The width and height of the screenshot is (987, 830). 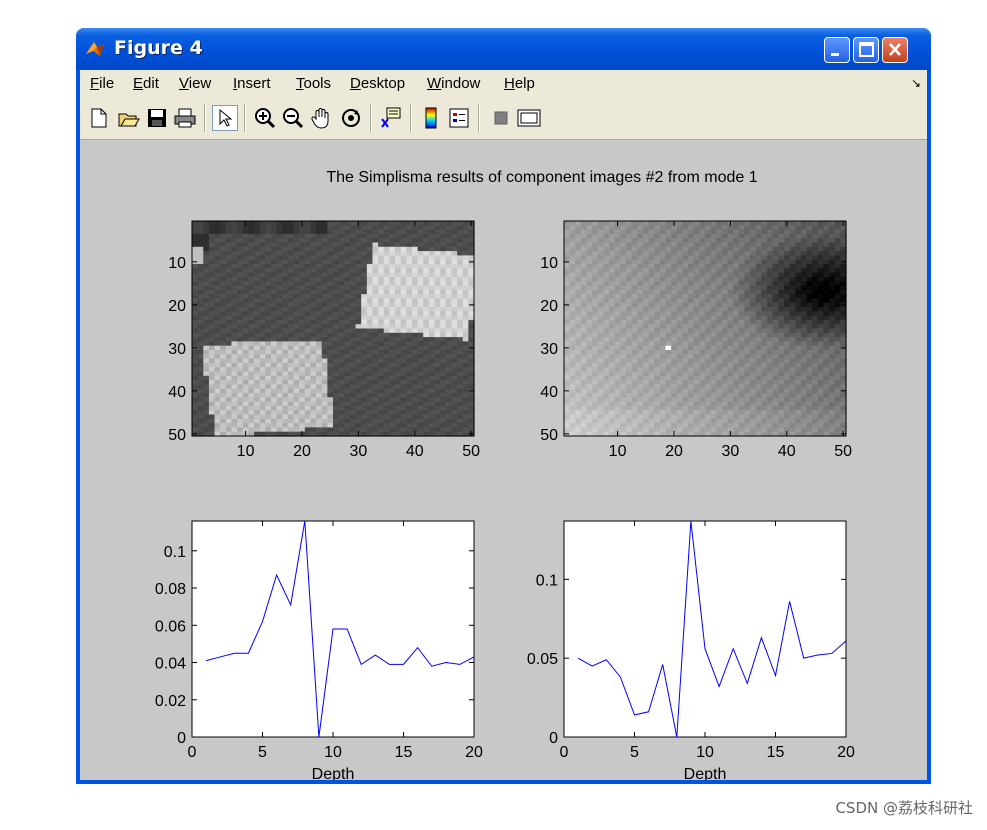 What do you see at coordinates (184, 83) in the screenshot?
I see `menu-view-mnemonic: V` at bounding box center [184, 83].